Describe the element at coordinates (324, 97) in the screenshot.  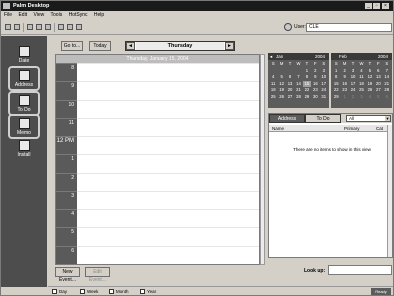
I see `calendar-day: 31` at that location.